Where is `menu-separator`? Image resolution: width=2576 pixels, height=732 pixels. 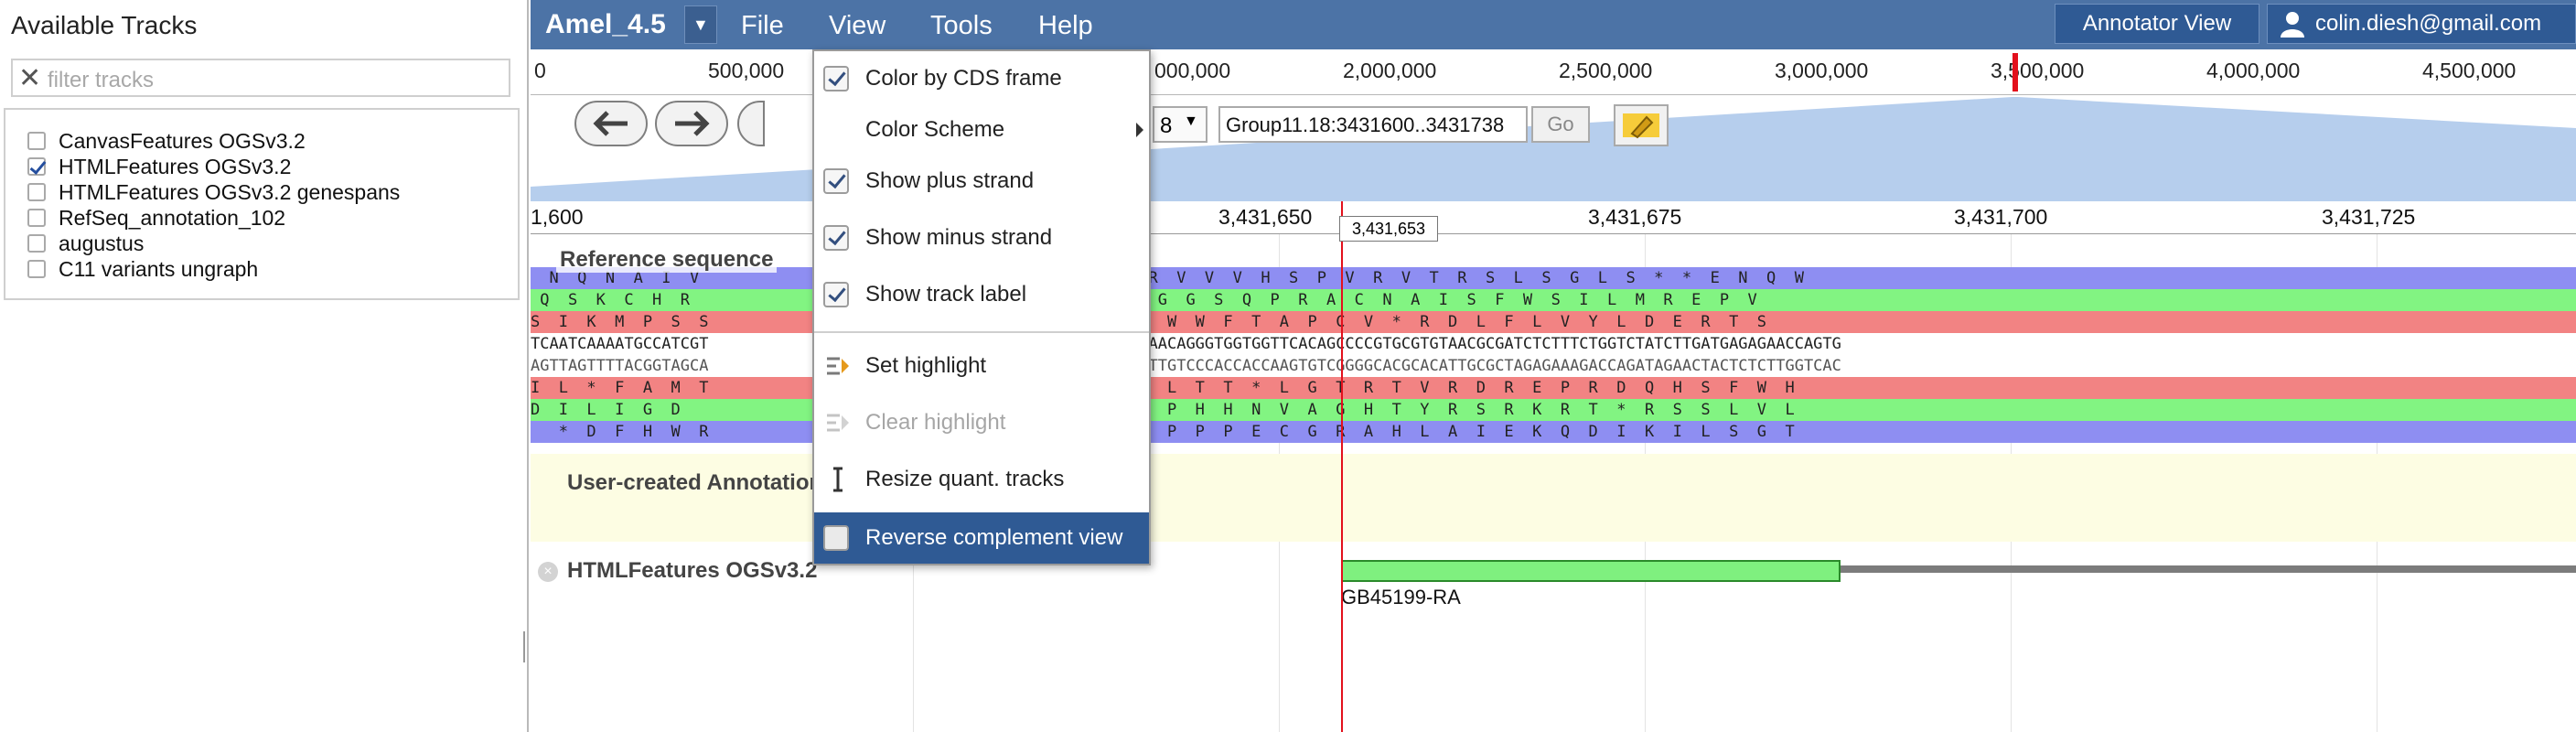 menu-separator is located at coordinates (982, 332).